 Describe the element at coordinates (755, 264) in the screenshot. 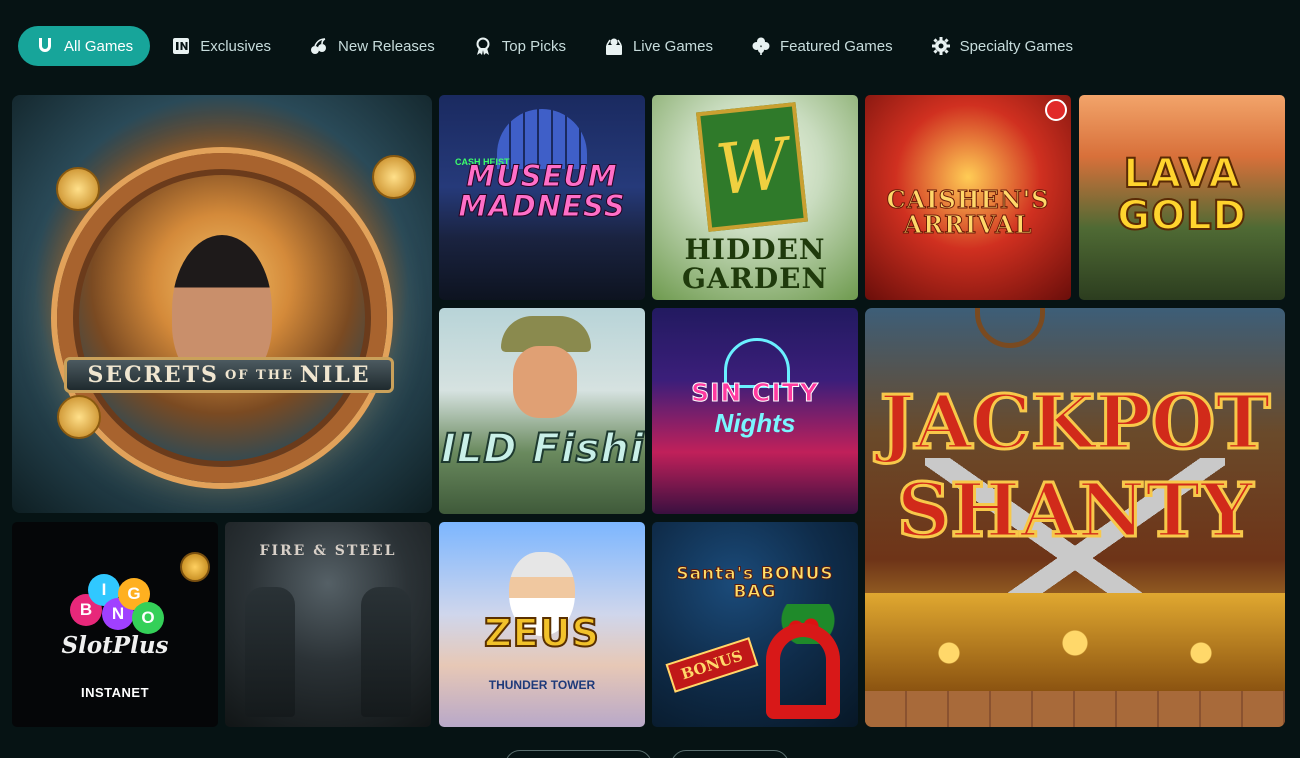

I see `game-title: HIDDEN GARDEN` at that location.